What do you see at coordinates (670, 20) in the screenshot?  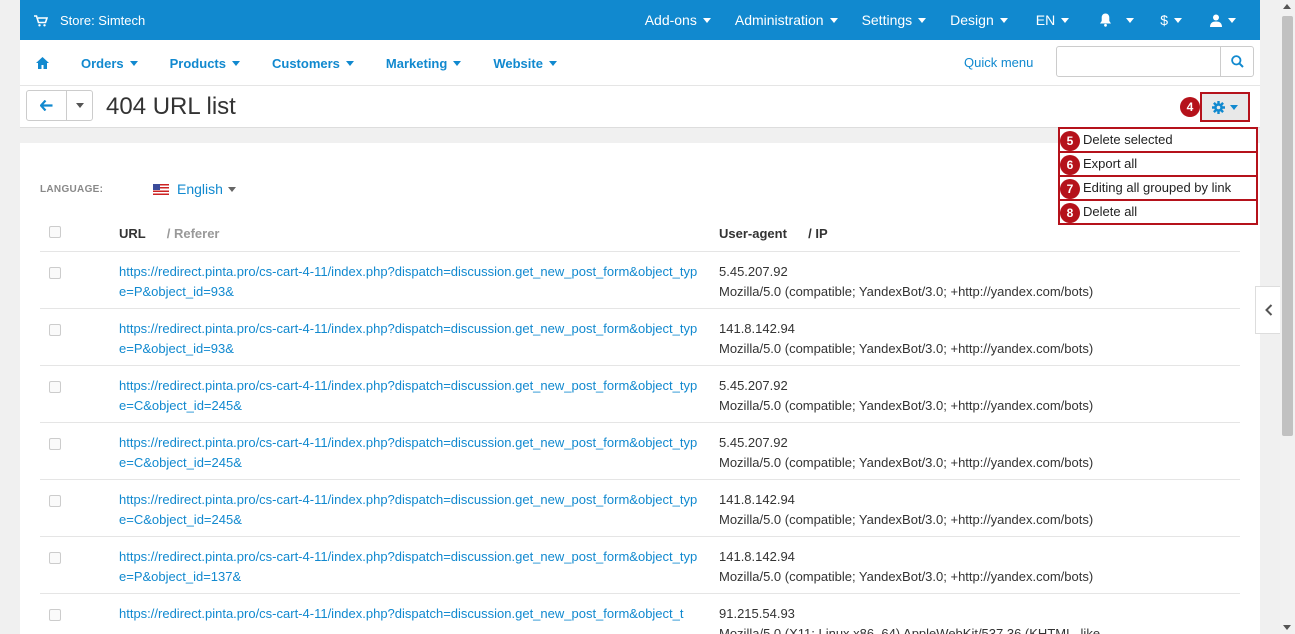 I see `menu-addons-label: Add-ons` at bounding box center [670, 20].